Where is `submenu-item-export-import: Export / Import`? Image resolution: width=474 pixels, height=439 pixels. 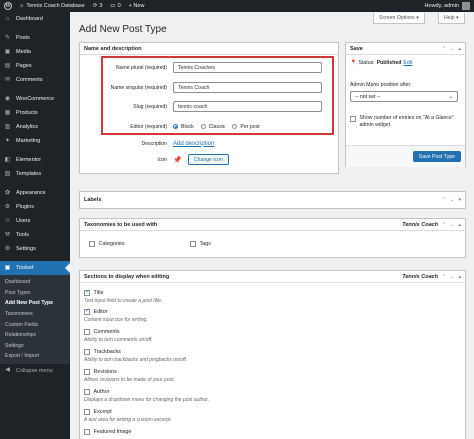 submenu-item-export-import: Export / Import is located at coordinates (35, 356).